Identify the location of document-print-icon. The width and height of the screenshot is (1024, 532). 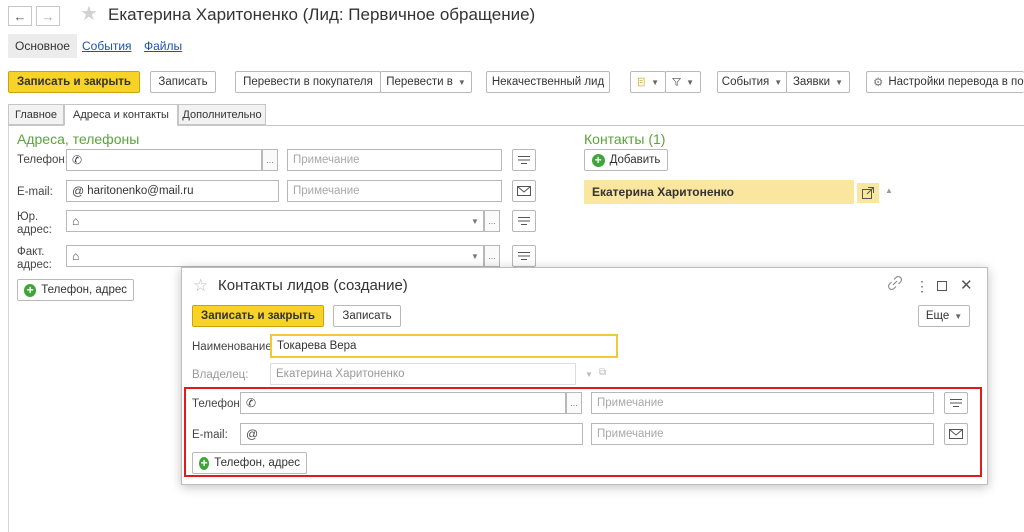
(641, 82).